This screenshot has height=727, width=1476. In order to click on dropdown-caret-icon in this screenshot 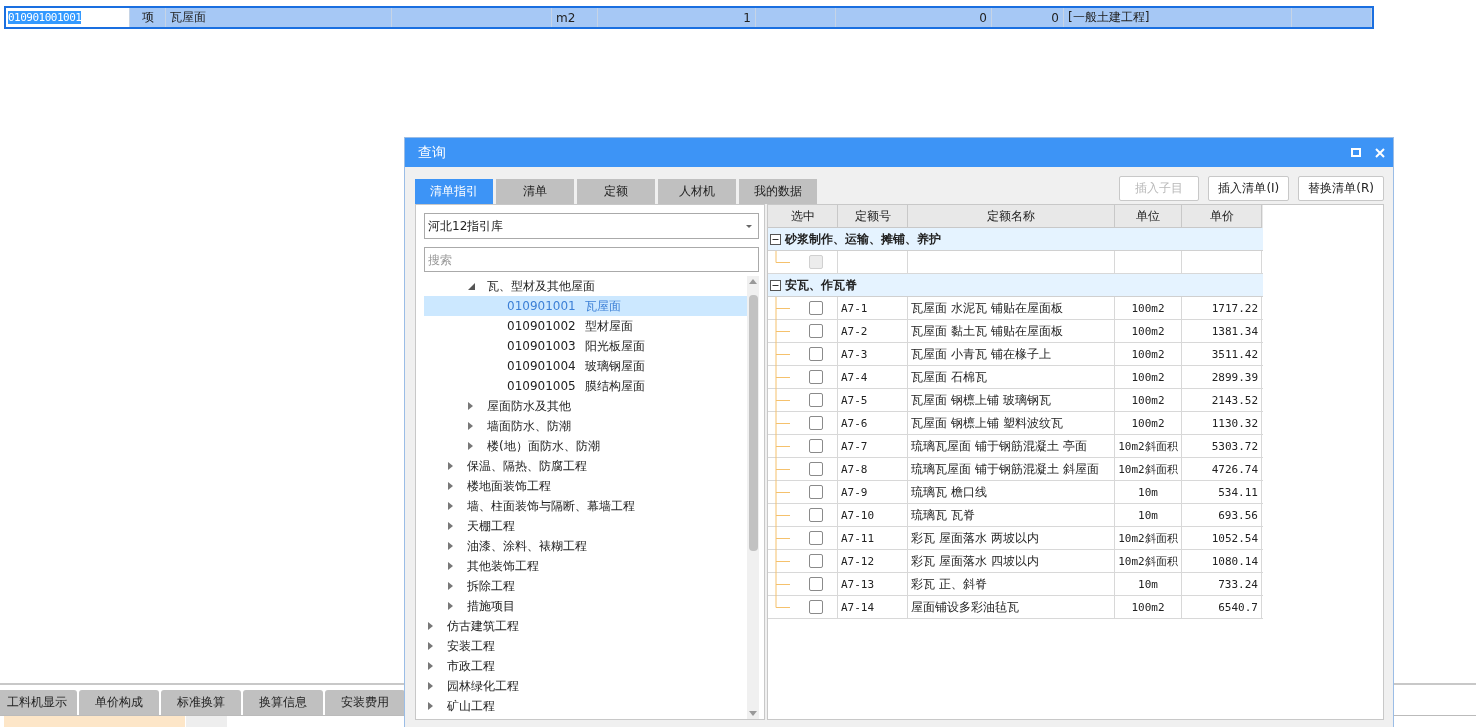, I will do `click(749, 226)`.